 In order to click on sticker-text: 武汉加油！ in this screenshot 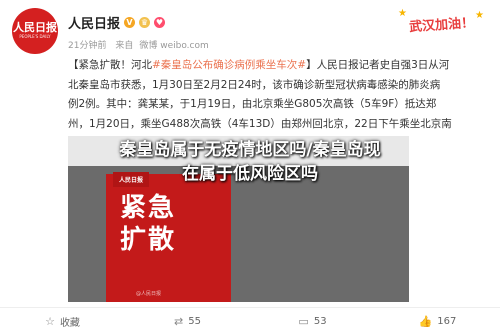, I will do `click(442, 25)`.